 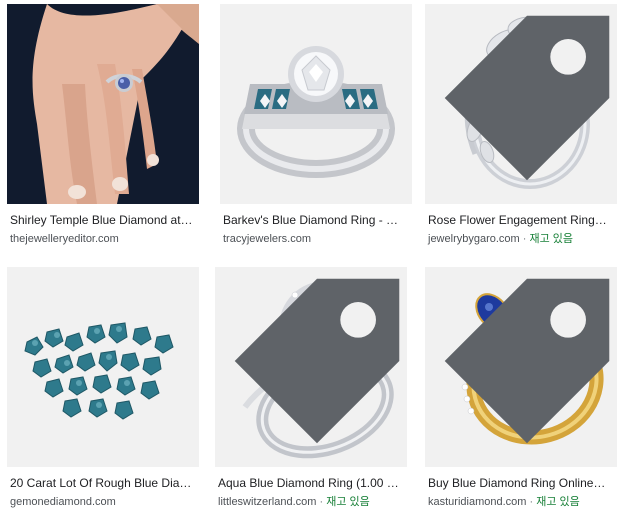 I want to click on result-source-line: gemonediamond.com, so click(x=103, y=502).